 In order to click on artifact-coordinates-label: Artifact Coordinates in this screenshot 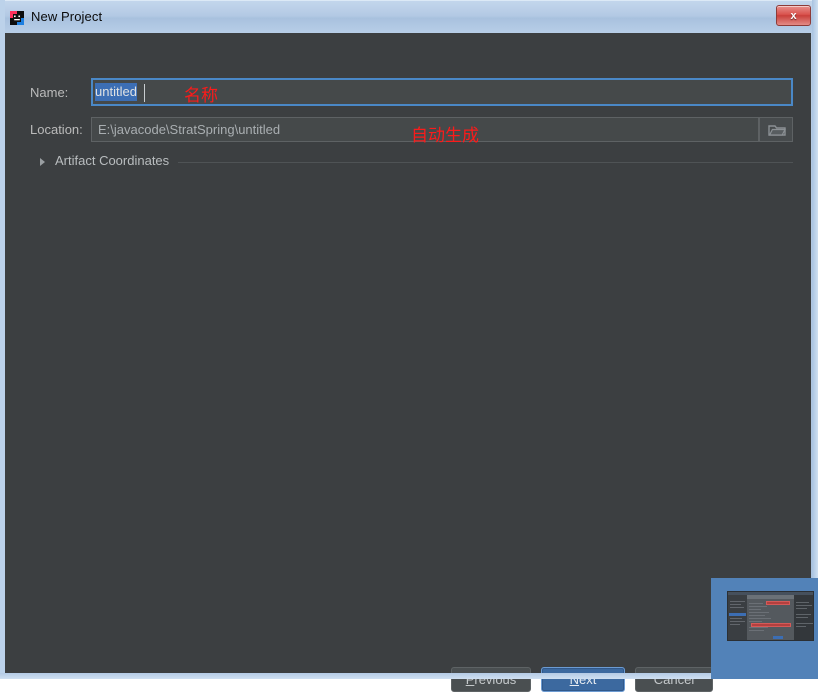, I will do `click(112, 160)`.